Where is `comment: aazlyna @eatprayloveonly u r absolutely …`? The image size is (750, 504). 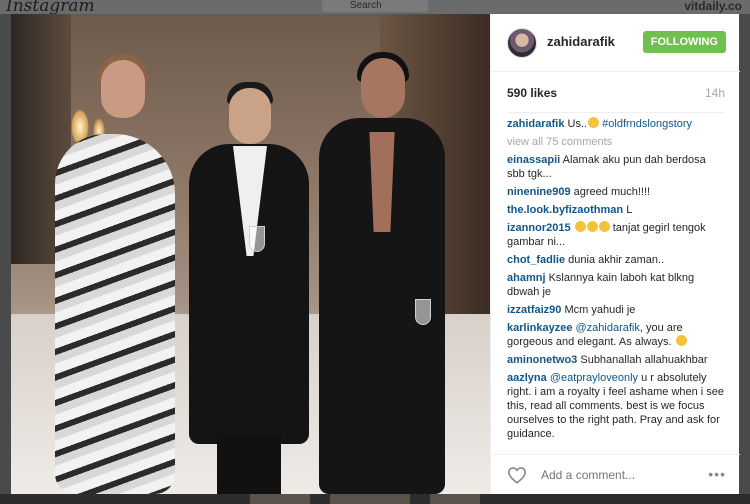 comment: aazlyna @eatprayloveonly u r absolutely … is located at coordinates (616, 406).